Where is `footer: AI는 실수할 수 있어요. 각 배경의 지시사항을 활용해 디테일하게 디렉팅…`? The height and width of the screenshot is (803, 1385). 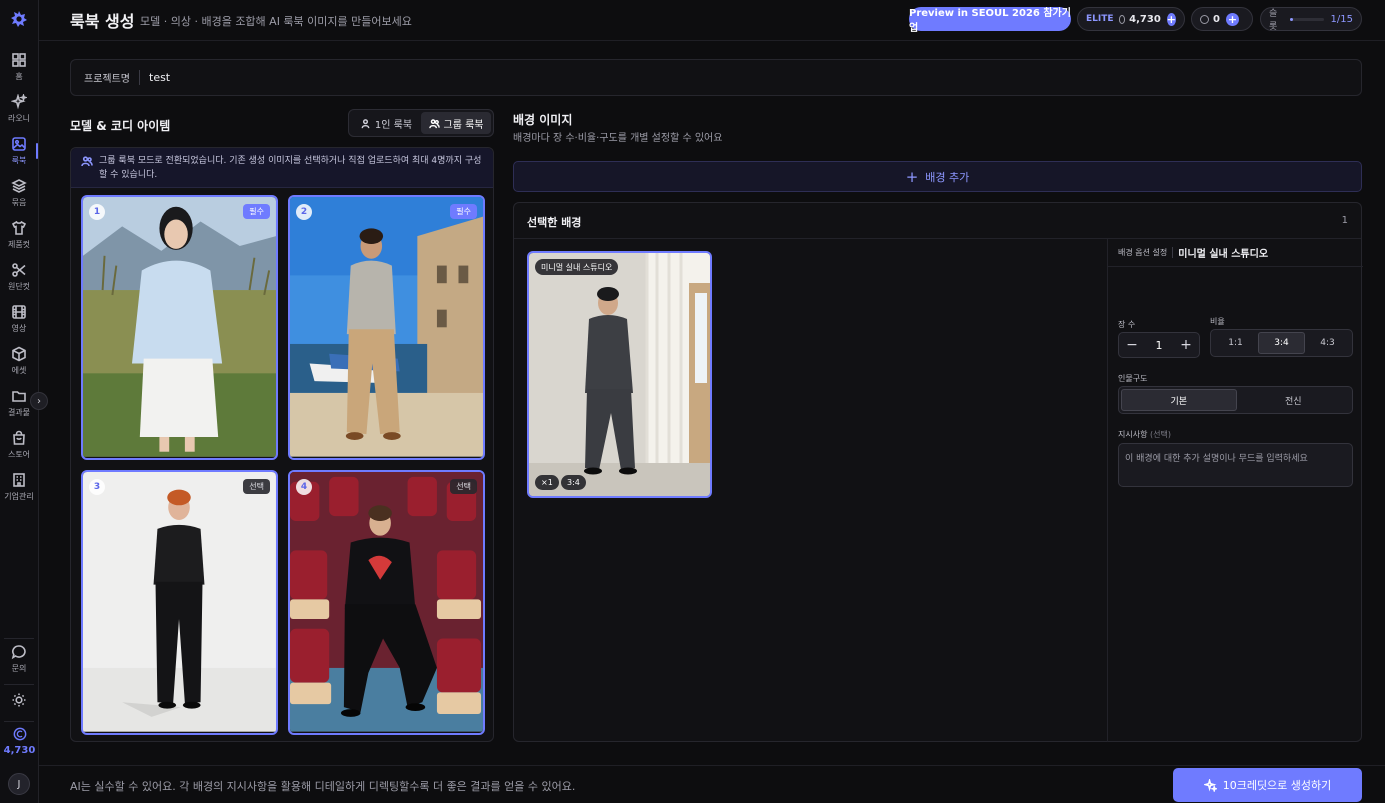
footer: AI는 실수할 수 있어요. 각 배경의 지시사항을 활용해 디테일하게 디렉팅… is located at coordinates (712, 784).